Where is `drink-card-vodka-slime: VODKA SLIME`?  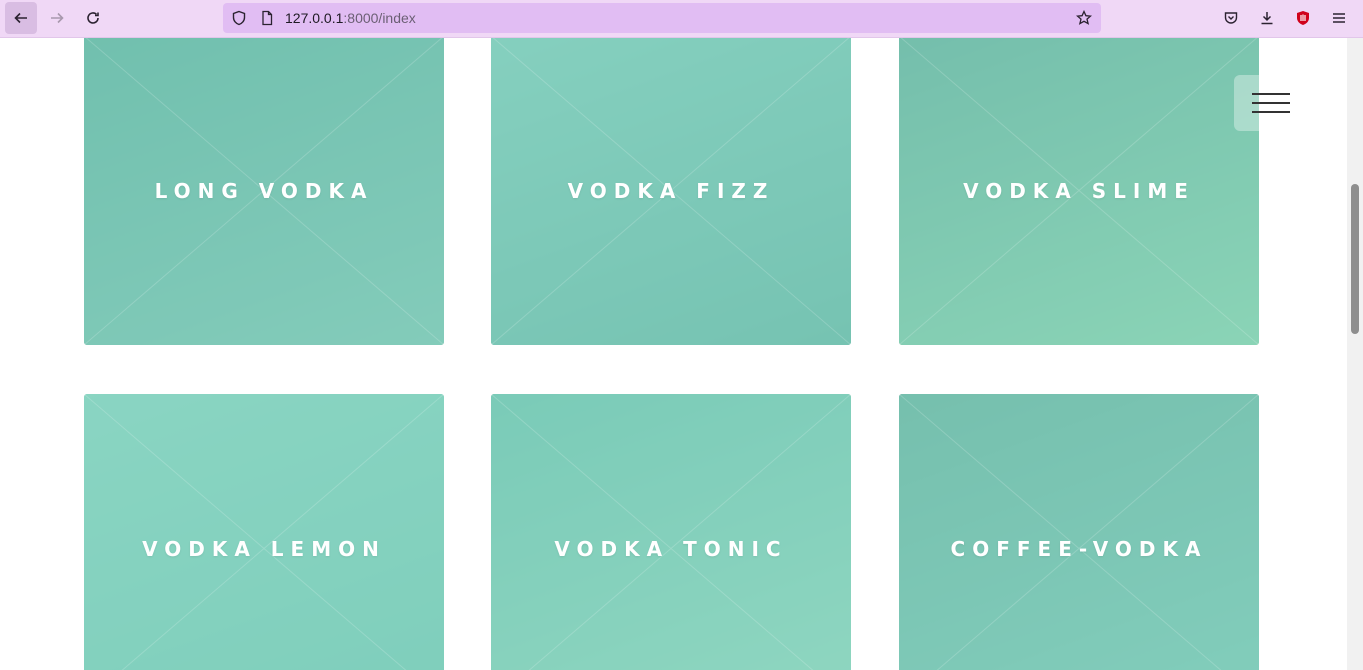
drink-card-vodka-slime: VODKA SLIME is located at coordinates (1079, 191).